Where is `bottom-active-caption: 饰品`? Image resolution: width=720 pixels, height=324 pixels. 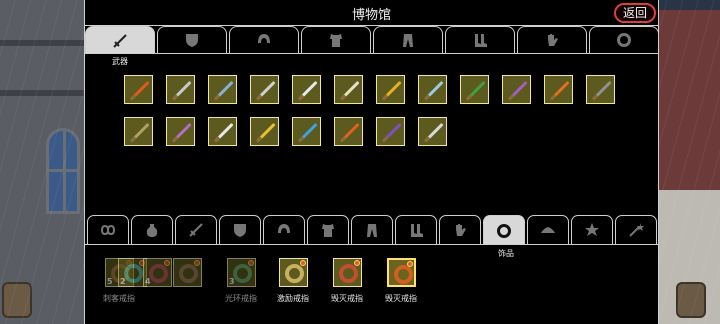
bottom-active-caption: 饰品 is located at coordinates (506, 253).